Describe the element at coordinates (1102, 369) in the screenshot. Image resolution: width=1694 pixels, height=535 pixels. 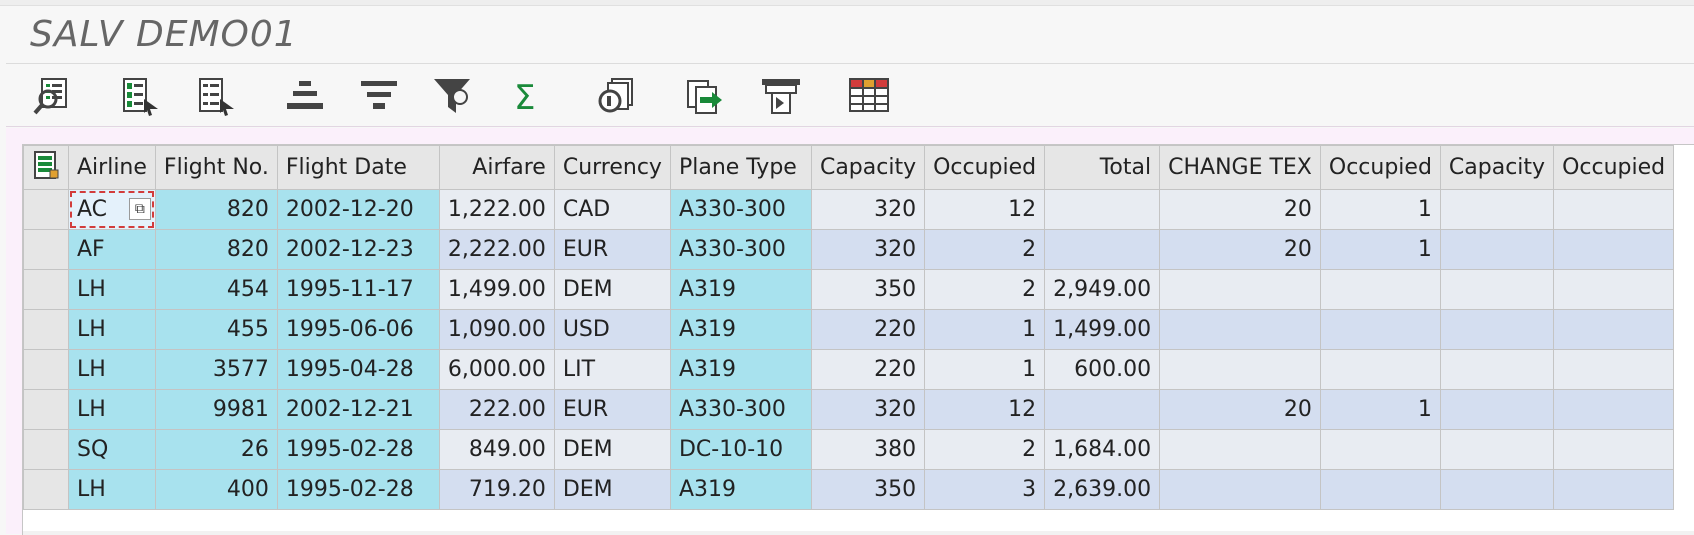
I see `table-cell: 600.00` at that location.